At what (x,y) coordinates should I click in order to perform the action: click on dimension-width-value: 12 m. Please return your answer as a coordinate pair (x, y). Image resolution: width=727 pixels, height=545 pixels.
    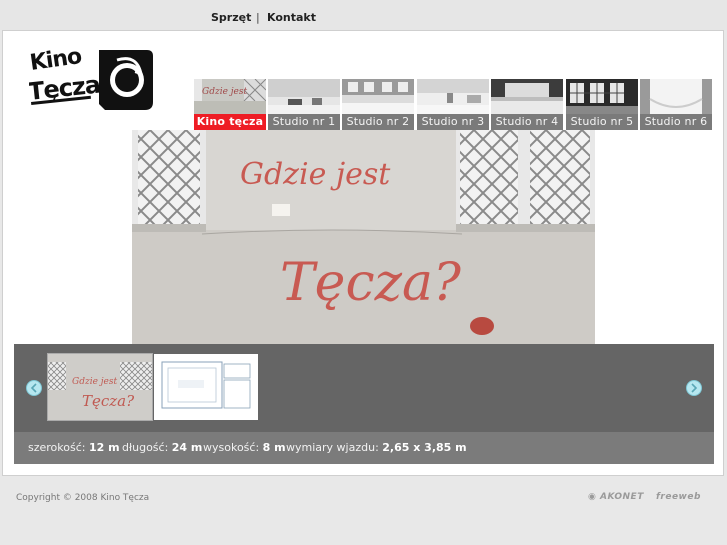
    Looking at the image, I should click on (104, 447).